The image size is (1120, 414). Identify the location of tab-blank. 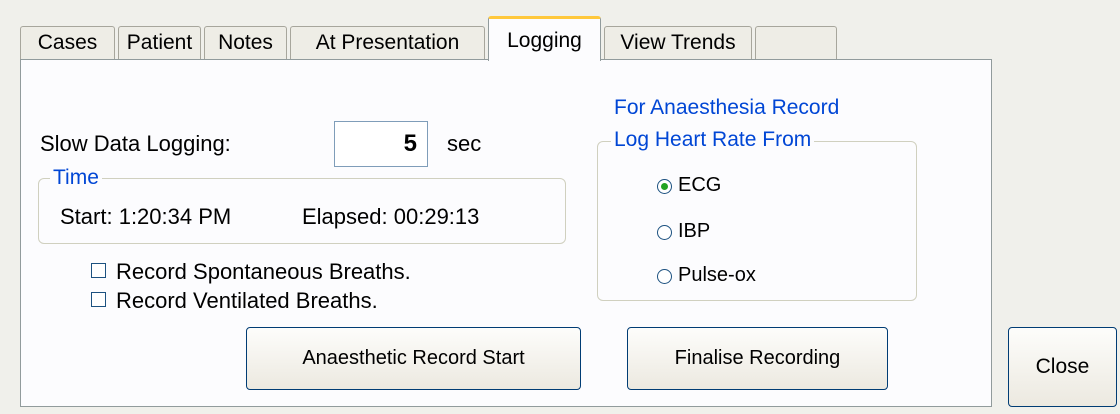
(796, 43).